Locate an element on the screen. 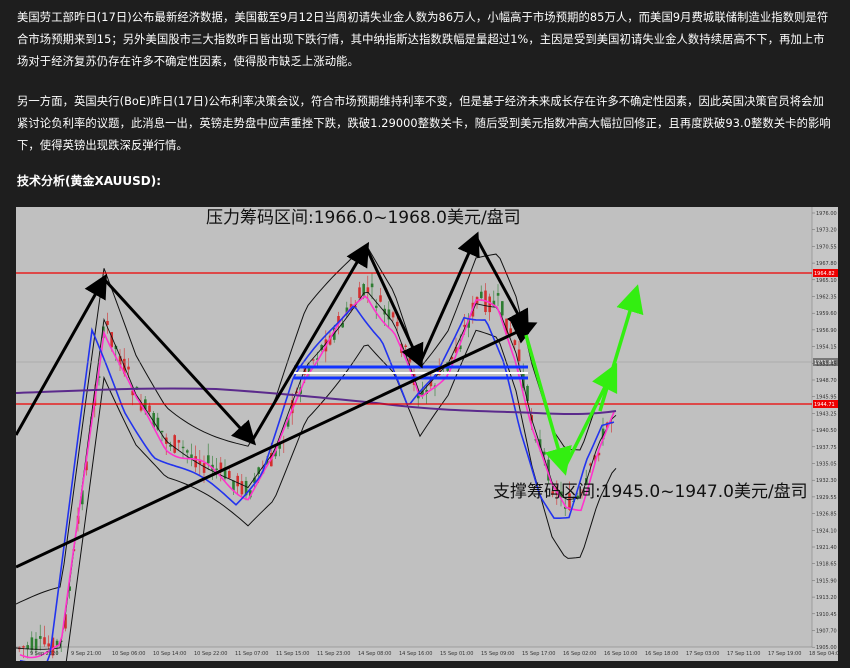 This screenshot has height=668, width=850. y-tick-label: 1926.85 is located at coordinates (826, 515).